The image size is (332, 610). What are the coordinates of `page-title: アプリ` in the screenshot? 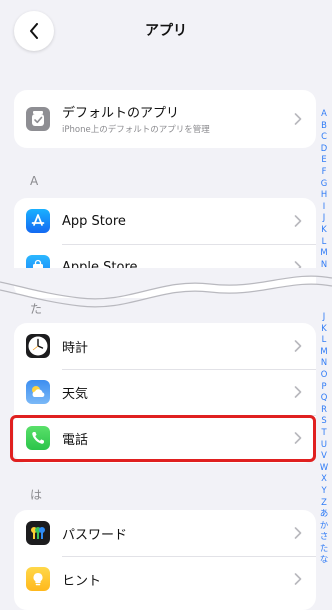 It's located at (166, 31).